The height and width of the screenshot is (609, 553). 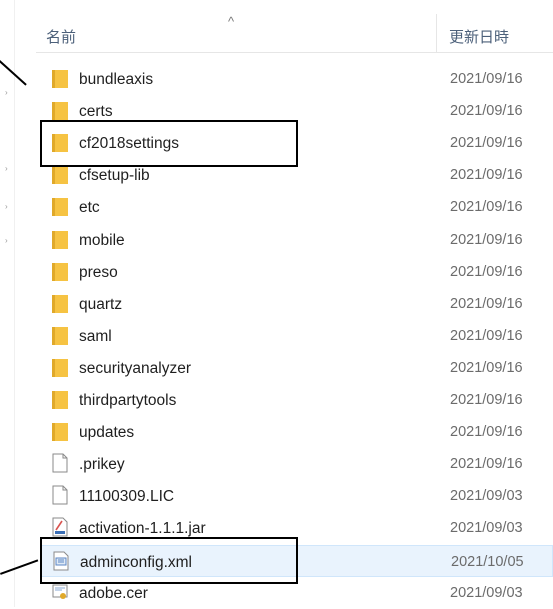 I want to click on file-row: quartz 2021/09/16, so click(x=296, y=304).